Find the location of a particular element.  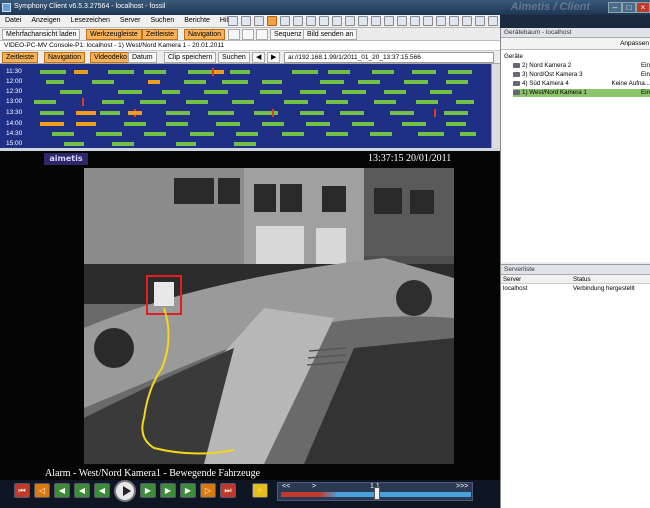

menu-reports: Berichte is located at coordinates (197, 20).